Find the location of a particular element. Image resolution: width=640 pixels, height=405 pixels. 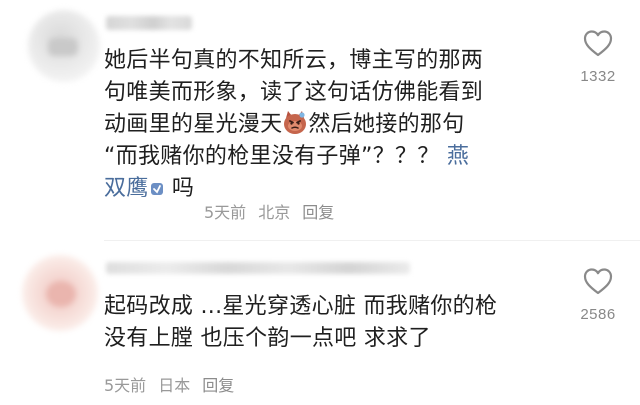

comment-fragment: “而我赌你的枪里没有子弹”？？？ is located at coordinates (275, 156).